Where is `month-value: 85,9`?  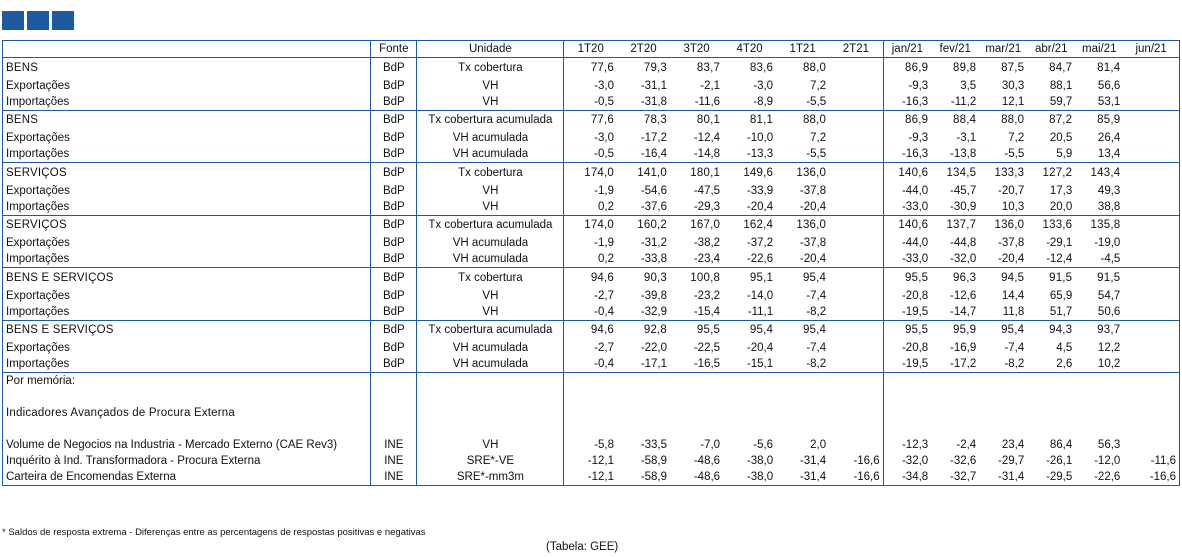 month-value: 85,9 is located at coordinates (1099, 119).